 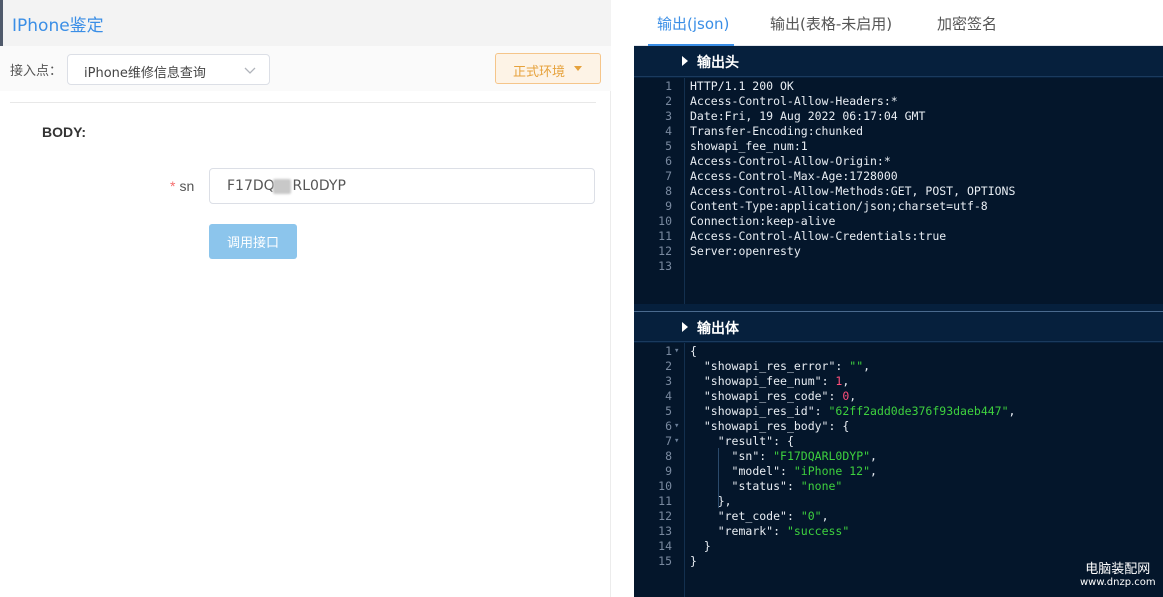 I want to click on tab-table-output: 输出(表格-未启用), so click(x=831, y=23).